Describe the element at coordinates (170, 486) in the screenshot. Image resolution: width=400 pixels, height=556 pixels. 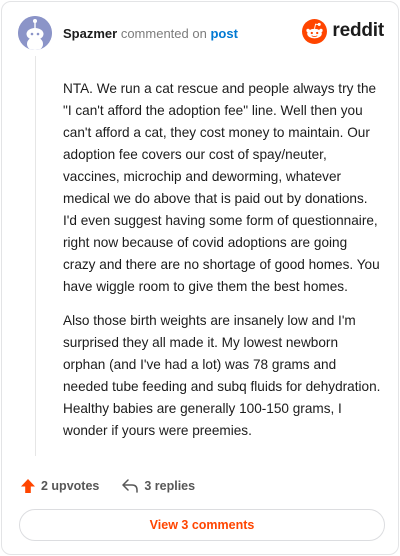
I see `reply-count: 3 replies` at that location.